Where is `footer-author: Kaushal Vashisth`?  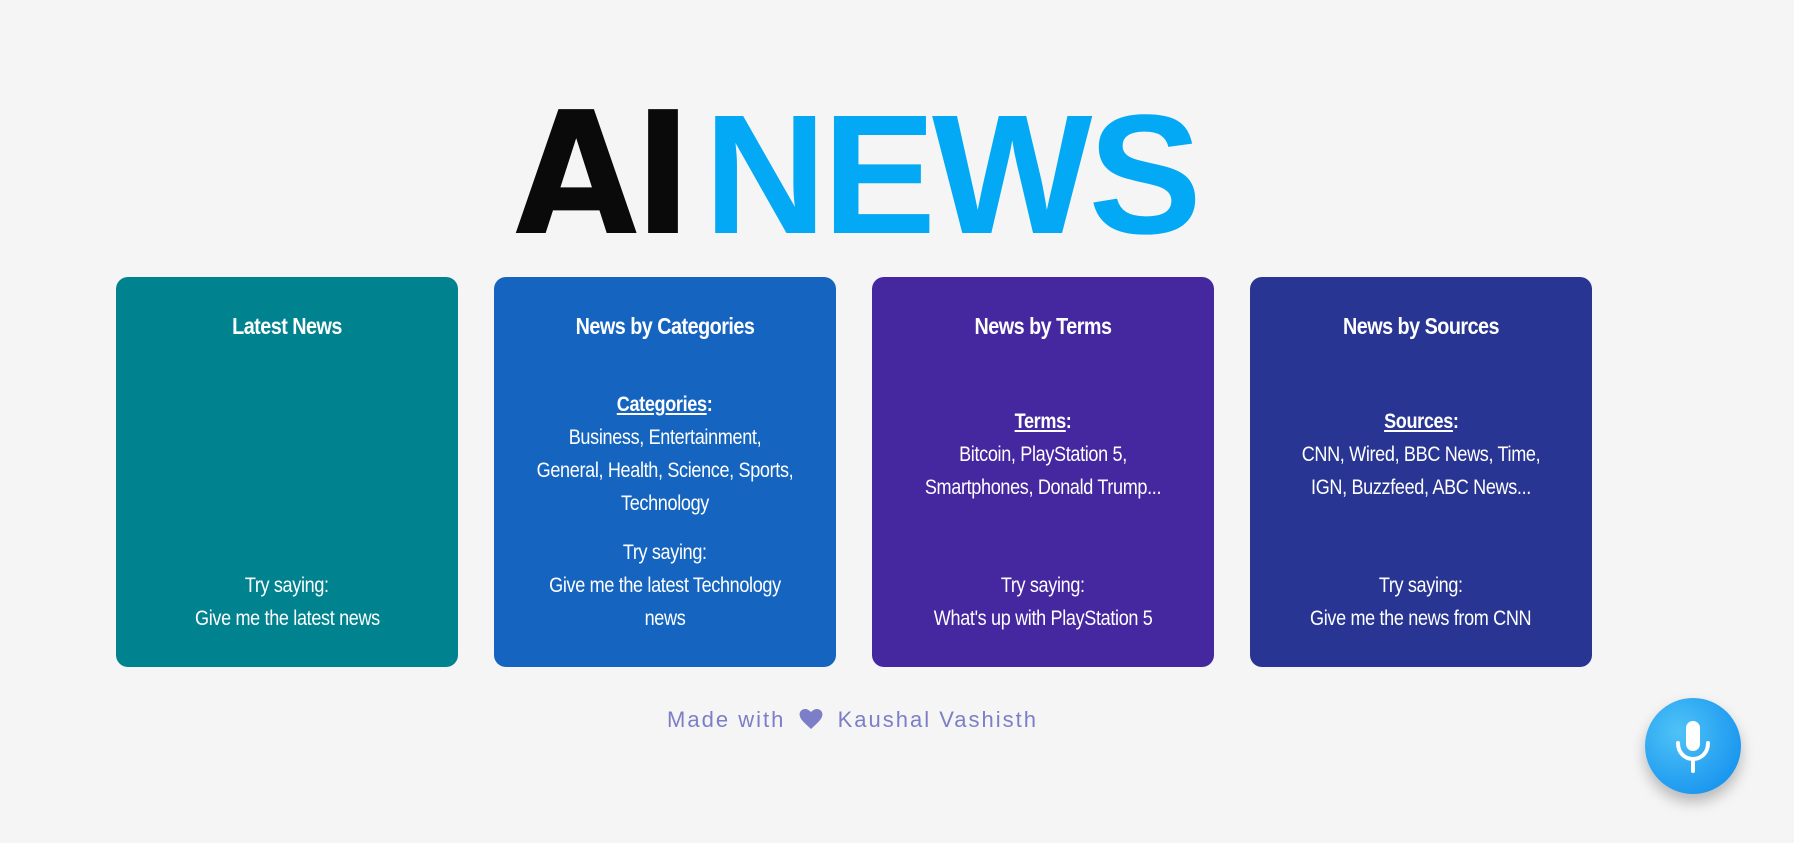
footer-author: Kaushal Vashisth is located at coordinates (937, 719).